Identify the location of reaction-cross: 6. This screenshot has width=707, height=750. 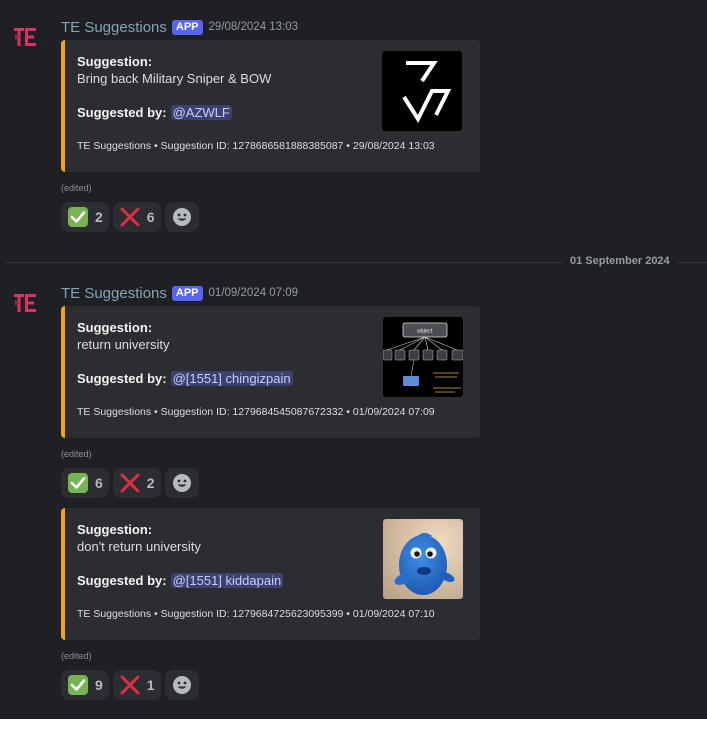
(136, 217).